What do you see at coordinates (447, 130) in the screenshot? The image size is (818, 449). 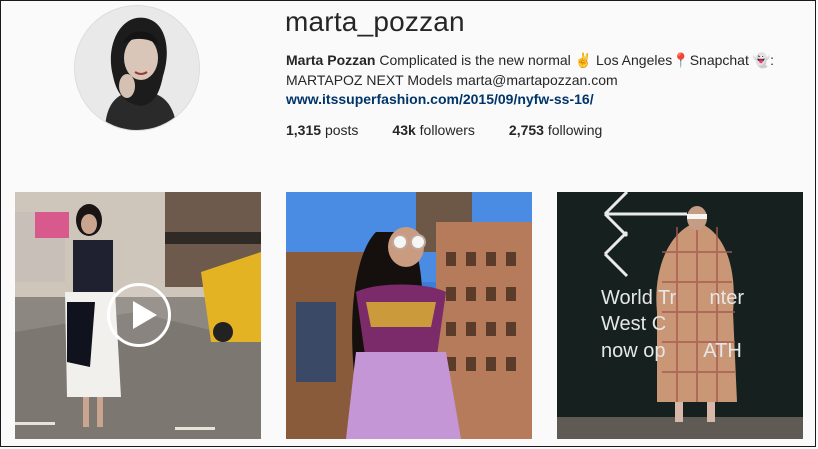 I see `followers-label: followers` at bounding box center [447, 130].